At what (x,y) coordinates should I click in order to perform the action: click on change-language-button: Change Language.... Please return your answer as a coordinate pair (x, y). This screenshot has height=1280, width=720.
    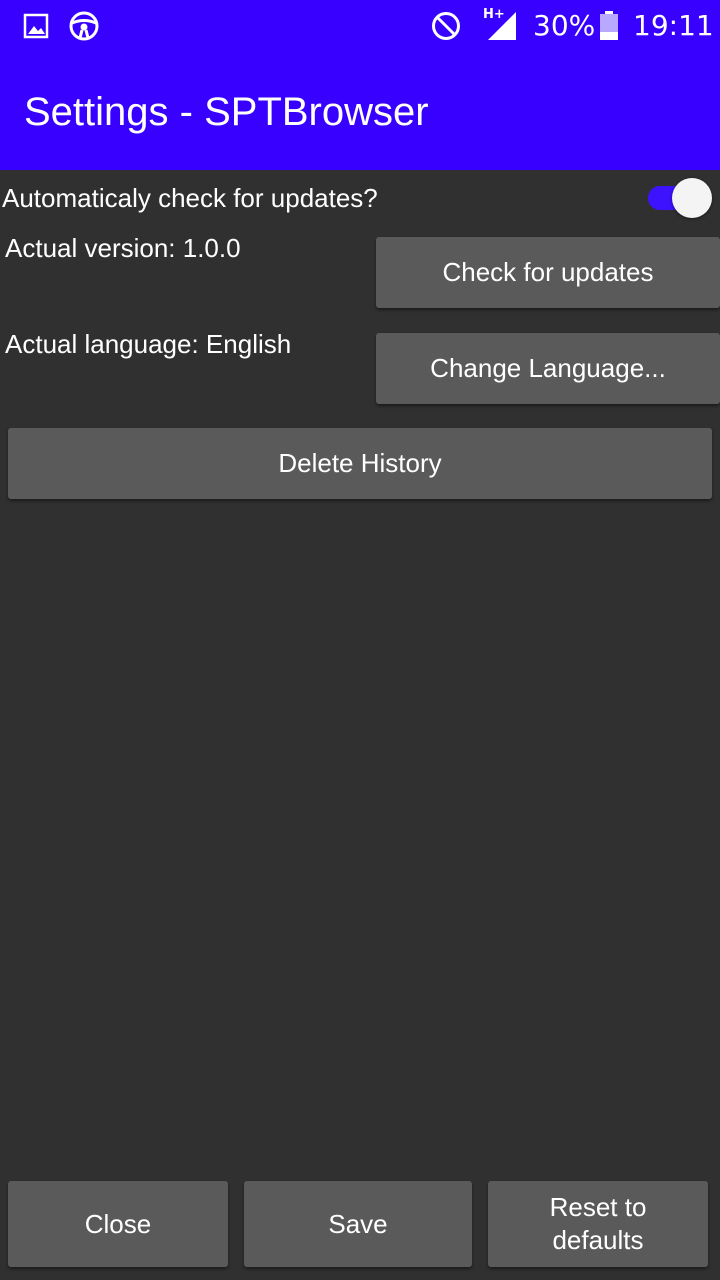
    Looking at the image, I should click on (548, 368).